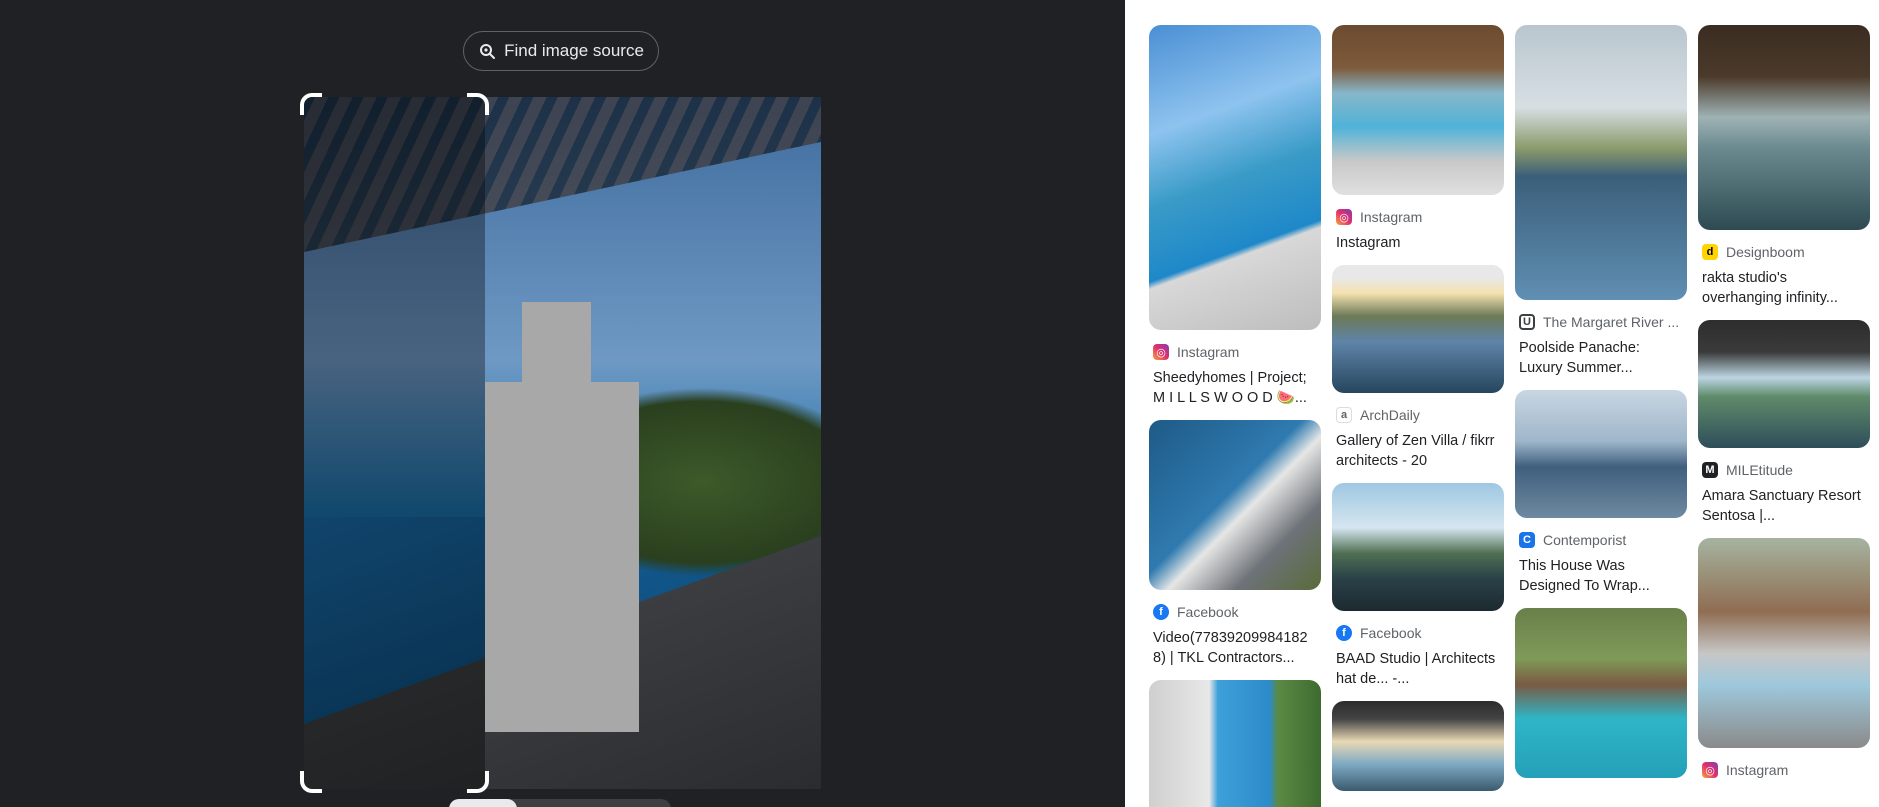  I want to click on result-source: d Designboom, so click(1784, 252).